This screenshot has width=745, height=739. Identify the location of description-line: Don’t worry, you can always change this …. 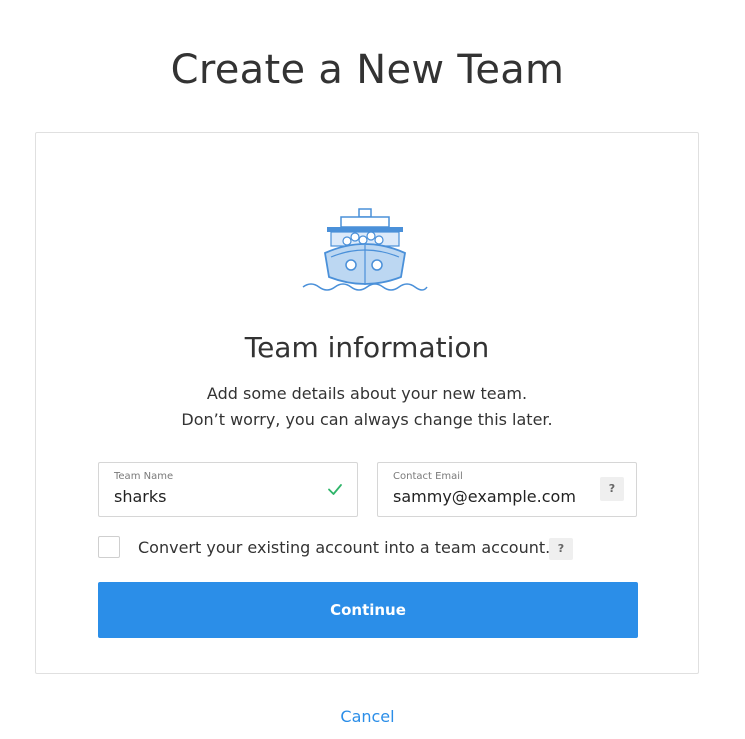
(367, 419).